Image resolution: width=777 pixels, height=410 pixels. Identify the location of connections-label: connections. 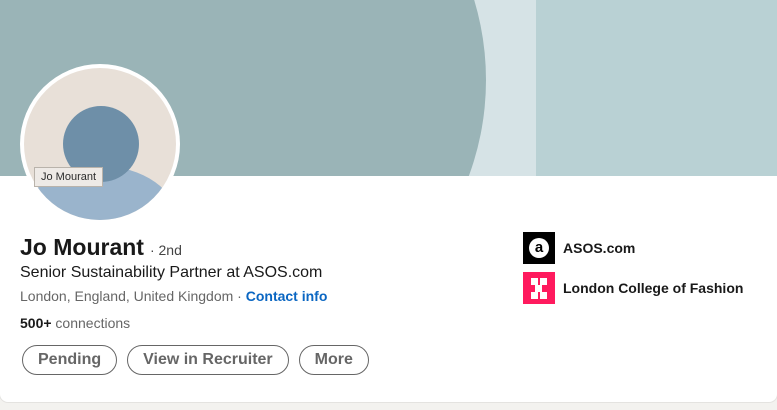
(91, 323).